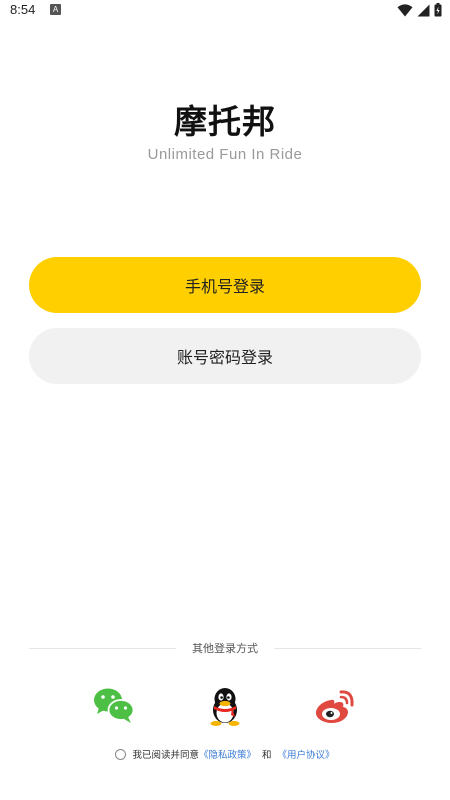  I want to click on wechat-icon, so click(114, 705).